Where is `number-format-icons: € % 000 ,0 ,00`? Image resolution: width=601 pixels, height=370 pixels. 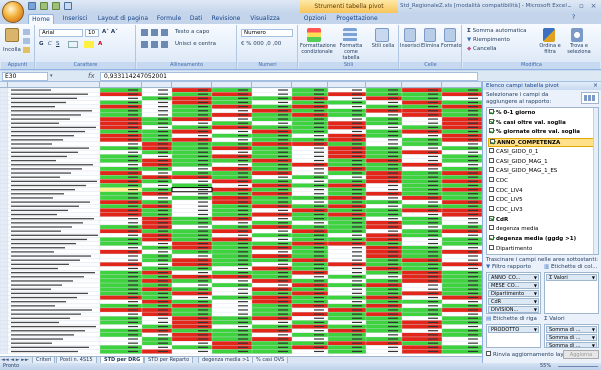
number-format-icons: € % 000 ,0 ,00 is located at coordinates (261, 44).